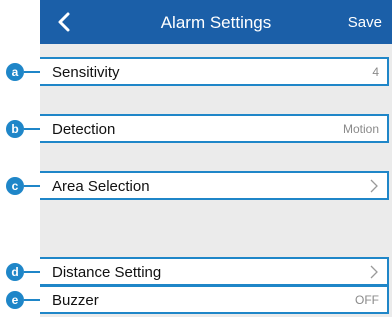 The image size is (392, 317). Describe the element at coordinates (15, 272) in the screenshot. I see `callout-badge-d: d` at that location.